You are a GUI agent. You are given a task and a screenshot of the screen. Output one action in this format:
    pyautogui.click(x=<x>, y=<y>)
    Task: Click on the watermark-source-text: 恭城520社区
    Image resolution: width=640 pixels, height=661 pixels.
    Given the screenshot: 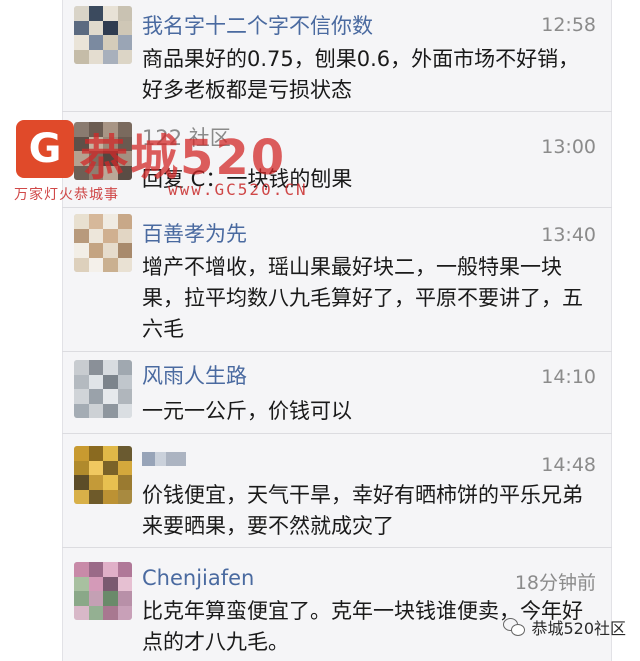 What is the action you would take?
    pyautogui.click(x=578, y=628)
    